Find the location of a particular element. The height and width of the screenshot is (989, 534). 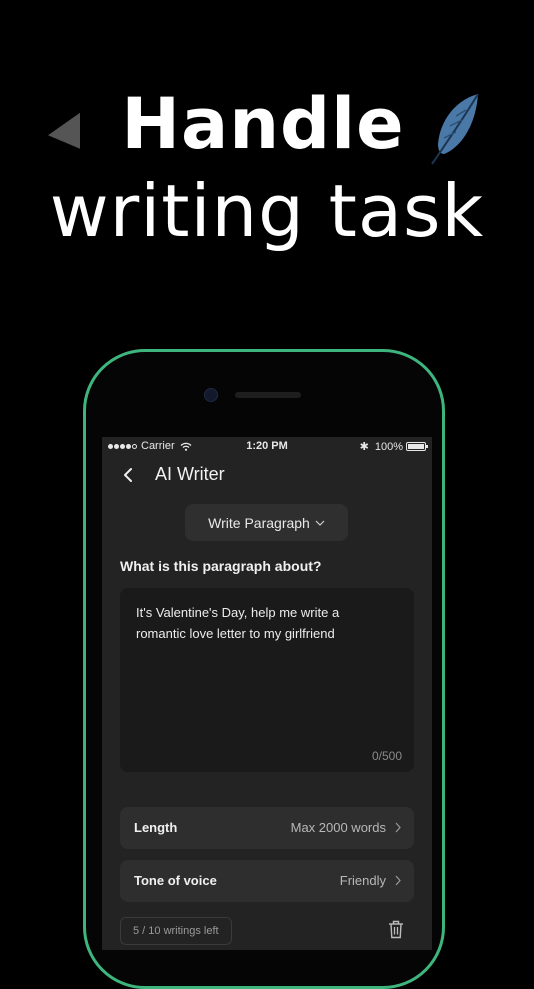

topic-question-label: What is this paragraph about? is located at coordinates (221, 566).